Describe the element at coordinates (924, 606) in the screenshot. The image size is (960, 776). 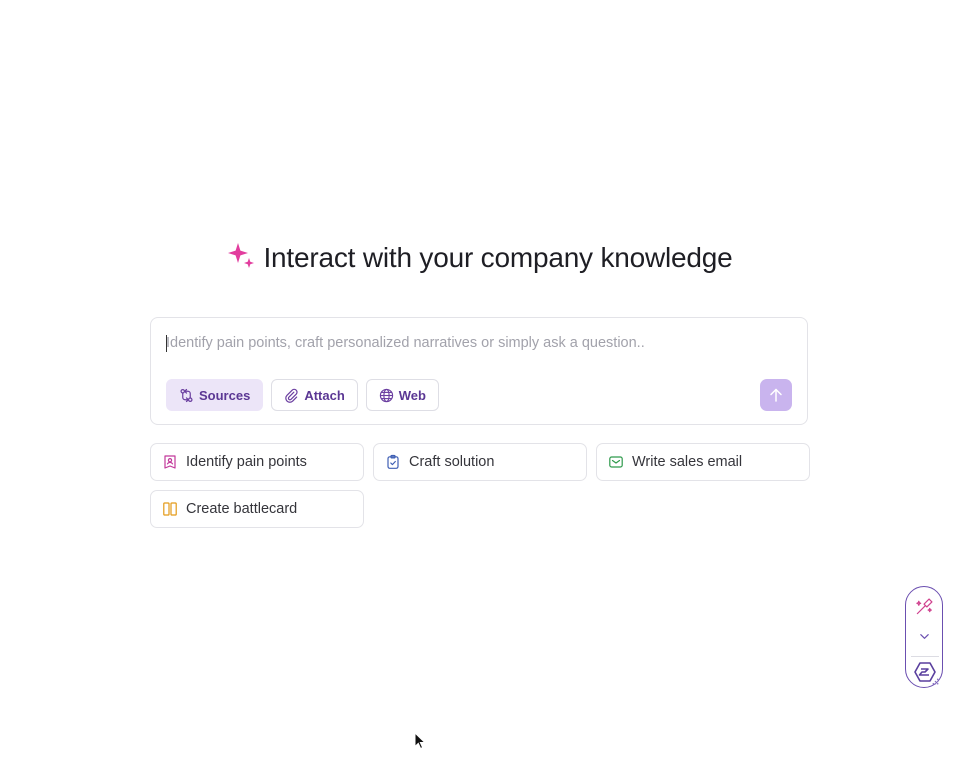
I see `magic-wand-icon` at that location.